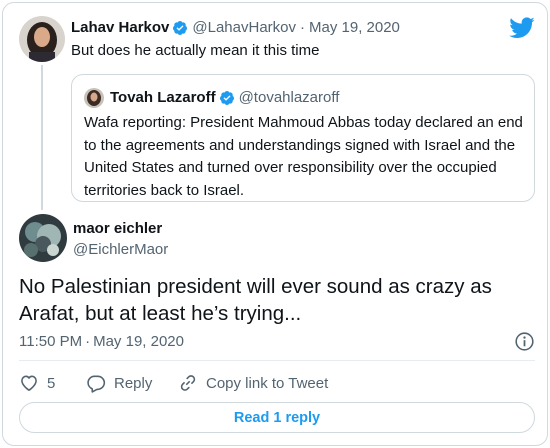 The image size is (550, 448). I want to click on tweet-actions: 5 Reply Copy link to Tweet, so click(173, 383).